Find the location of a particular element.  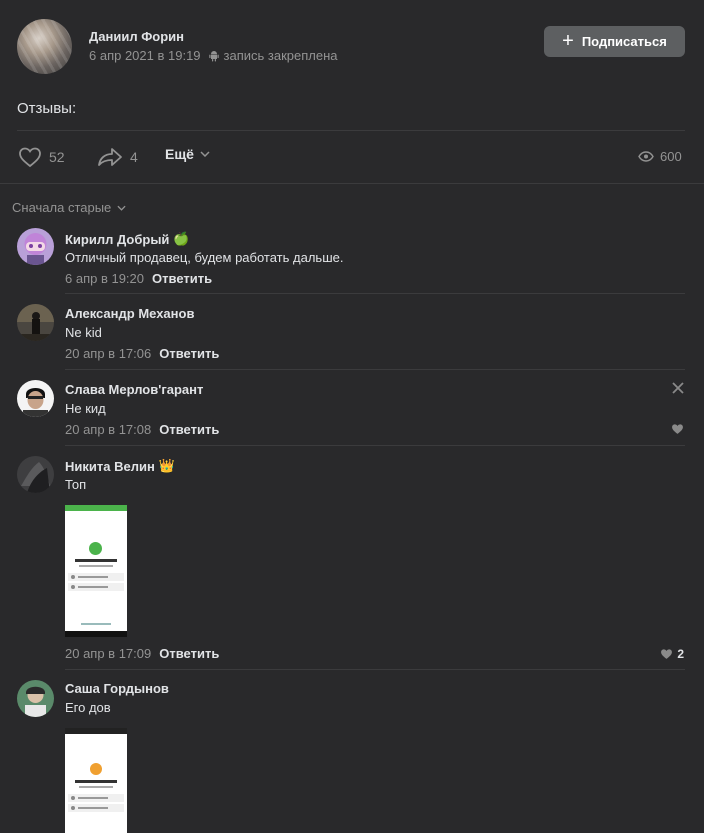

views-counter: 600 is located at coordinates (660, 156).